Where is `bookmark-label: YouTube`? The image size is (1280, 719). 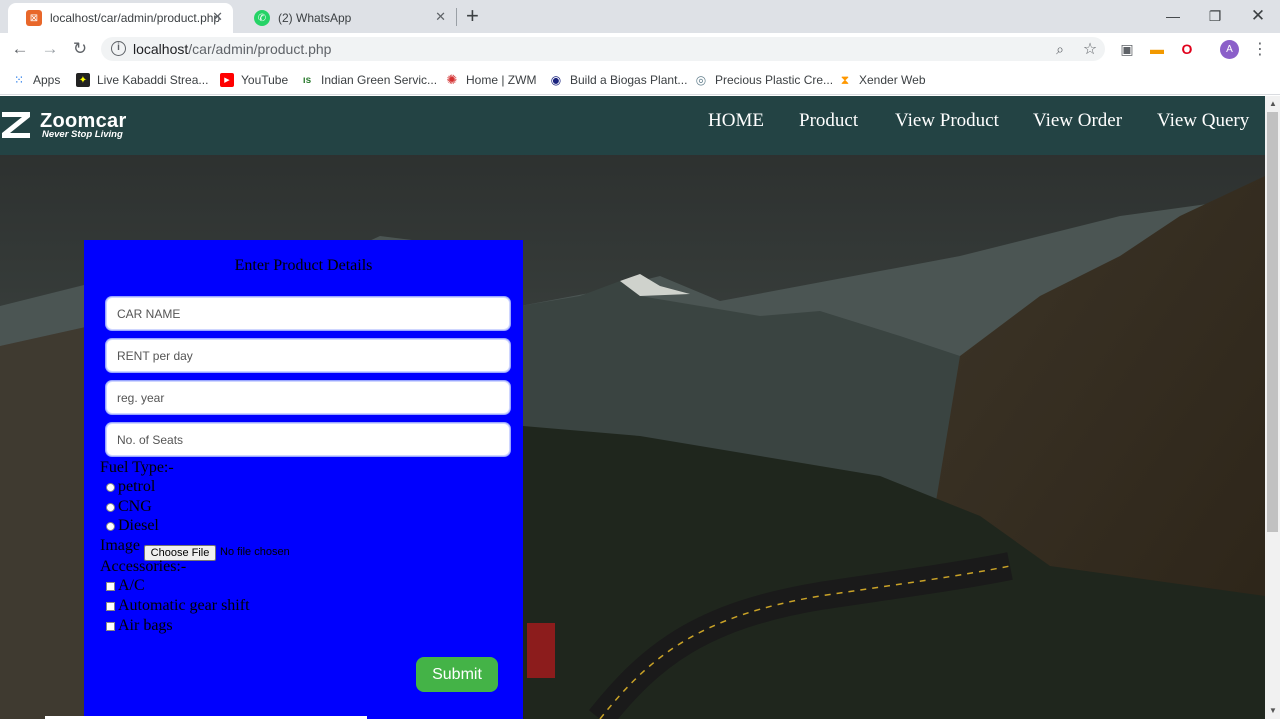
bookmark-label: YouTube is located at coordinates (265, 80).